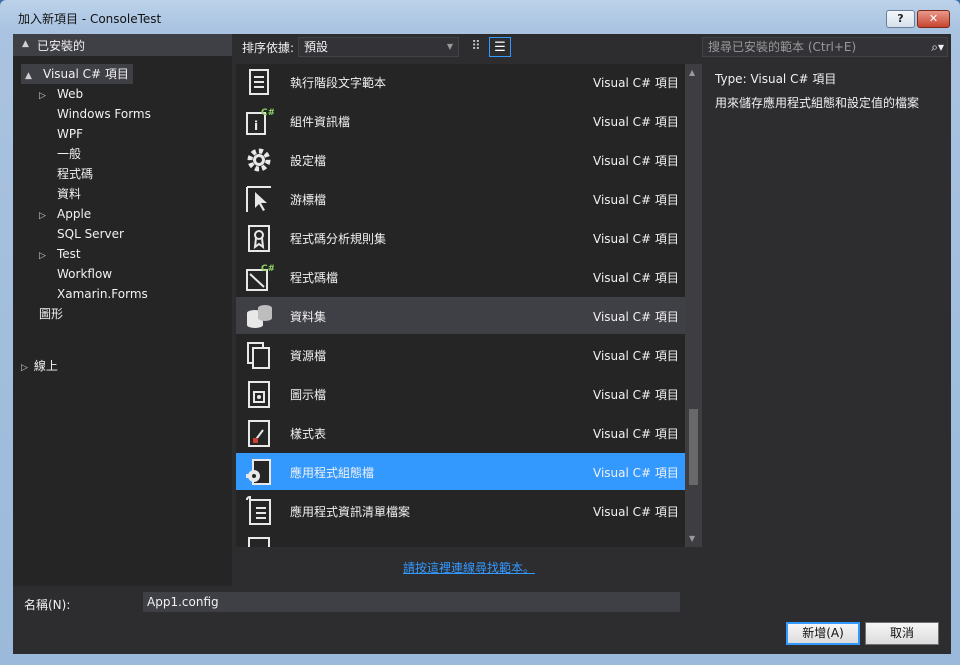 This screenshot has width=960, height=665. I want to click on partial-item-icon, so click(259, 542).